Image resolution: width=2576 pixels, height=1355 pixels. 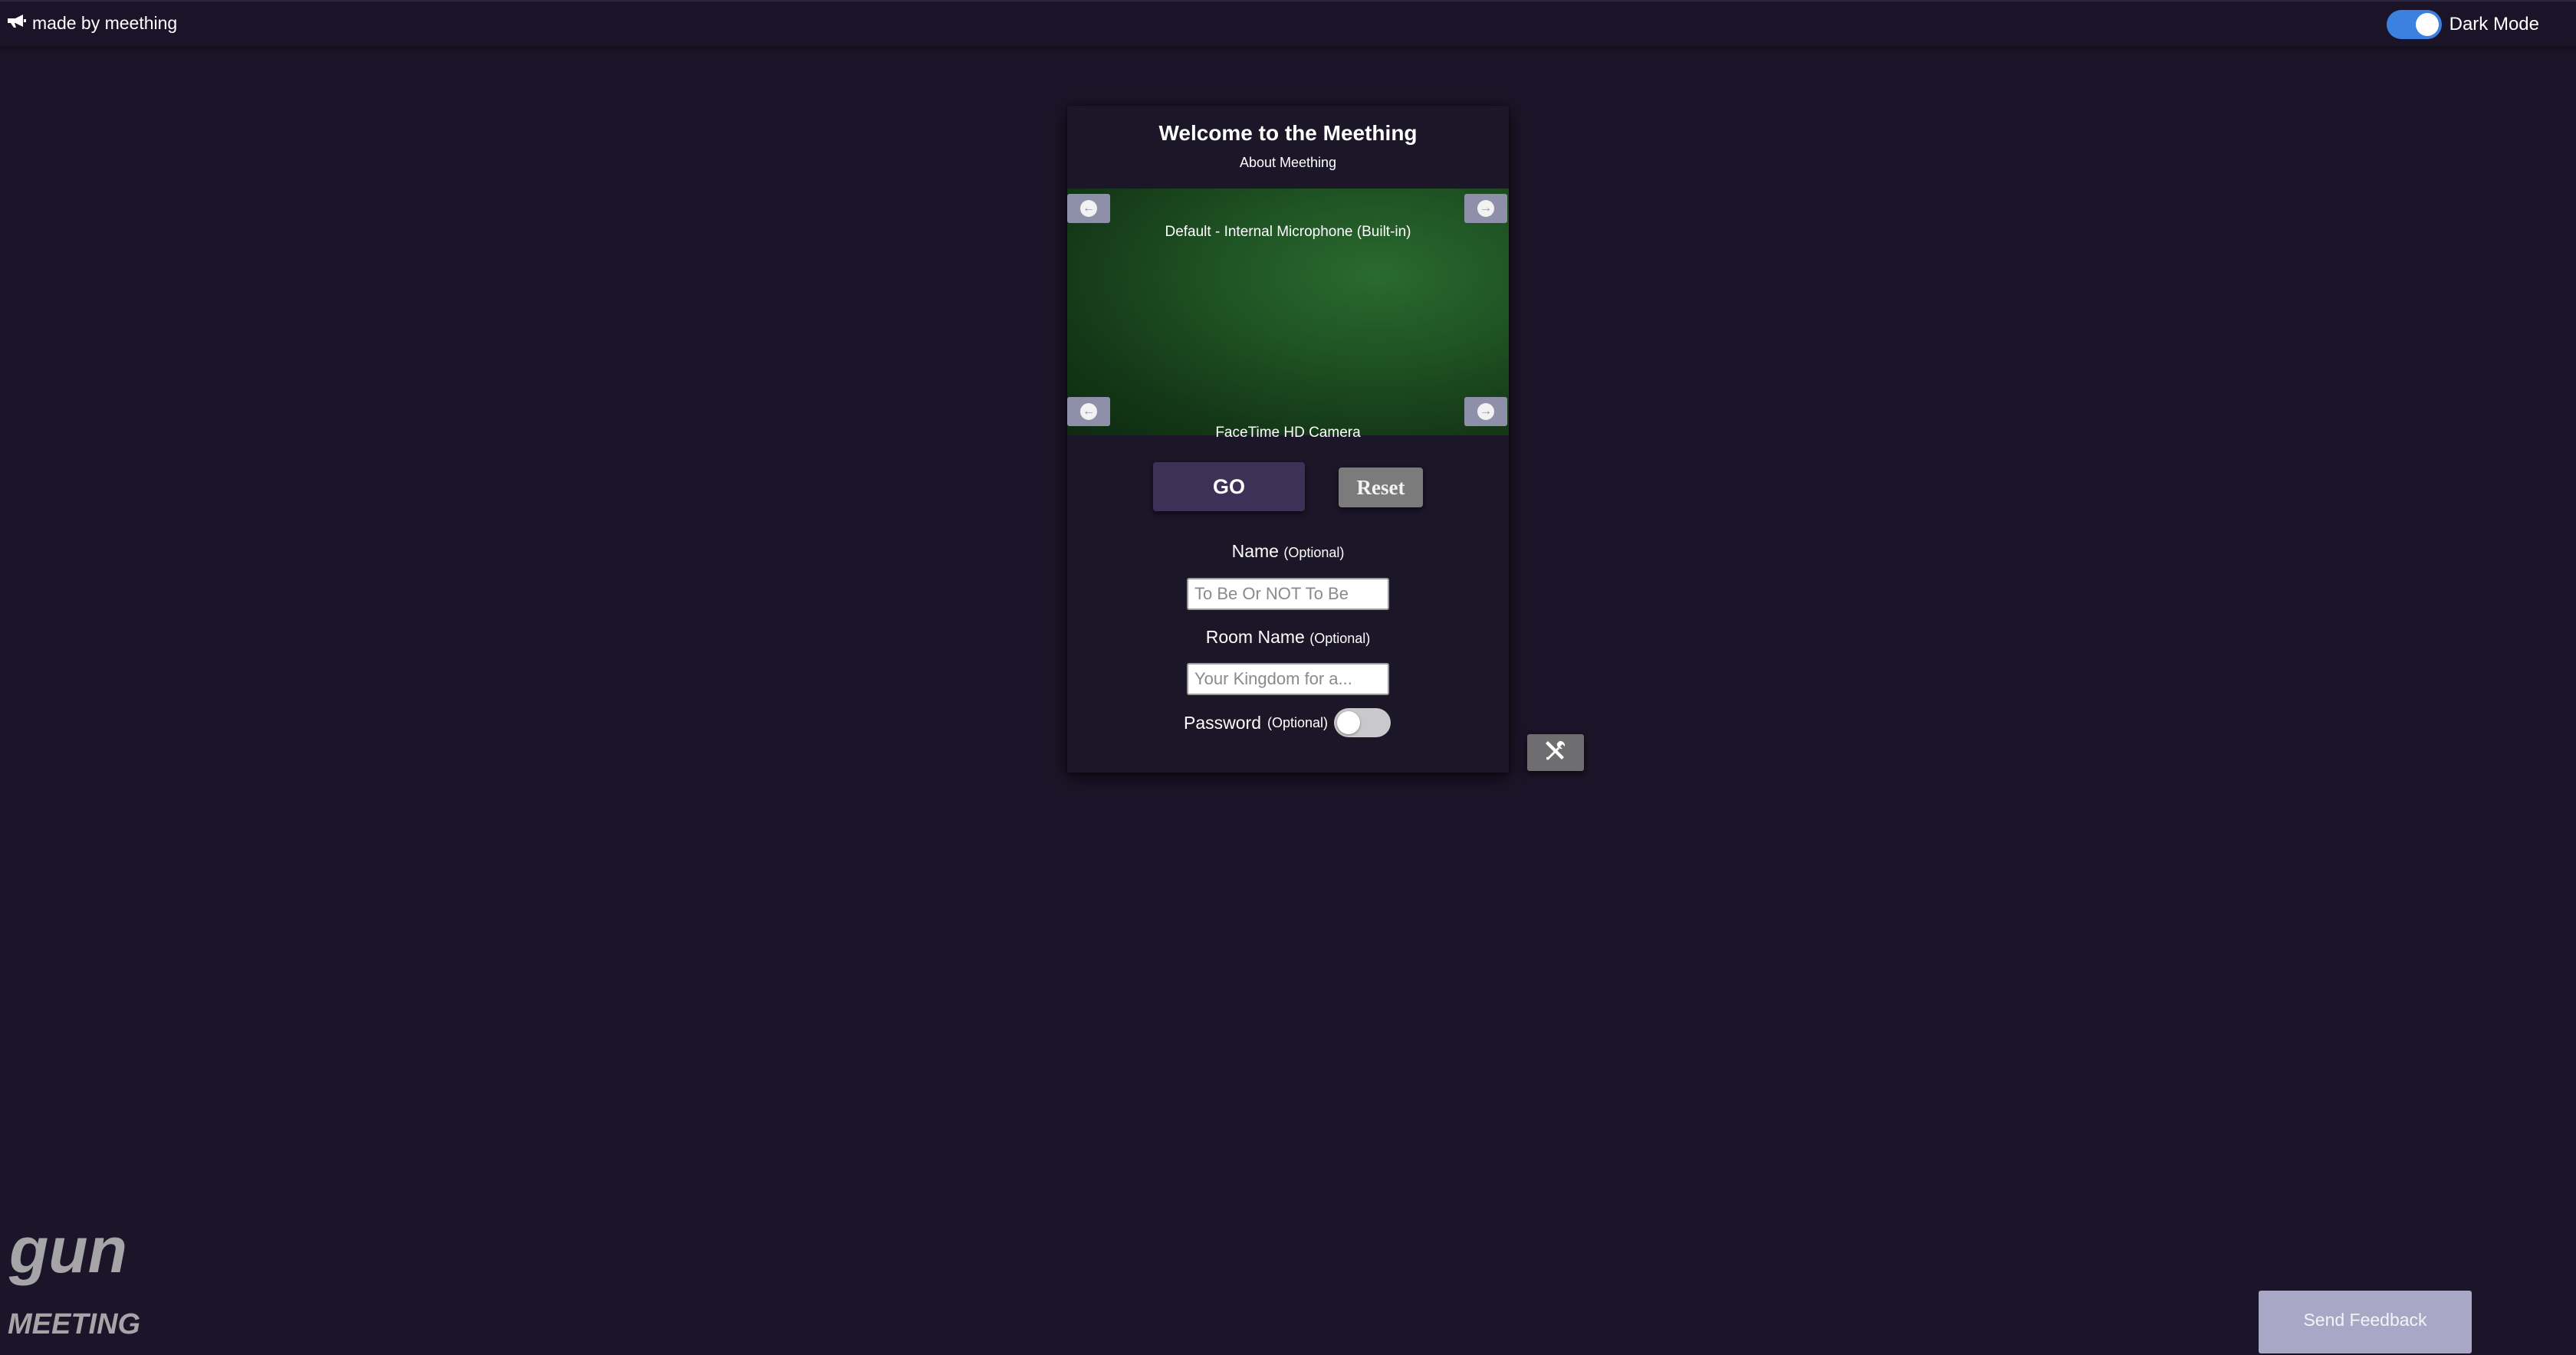 What do you see at coordinates (1381, 488) in the screenshot?
I see `reset-button: Reset` at bounding box center [1381, 488].